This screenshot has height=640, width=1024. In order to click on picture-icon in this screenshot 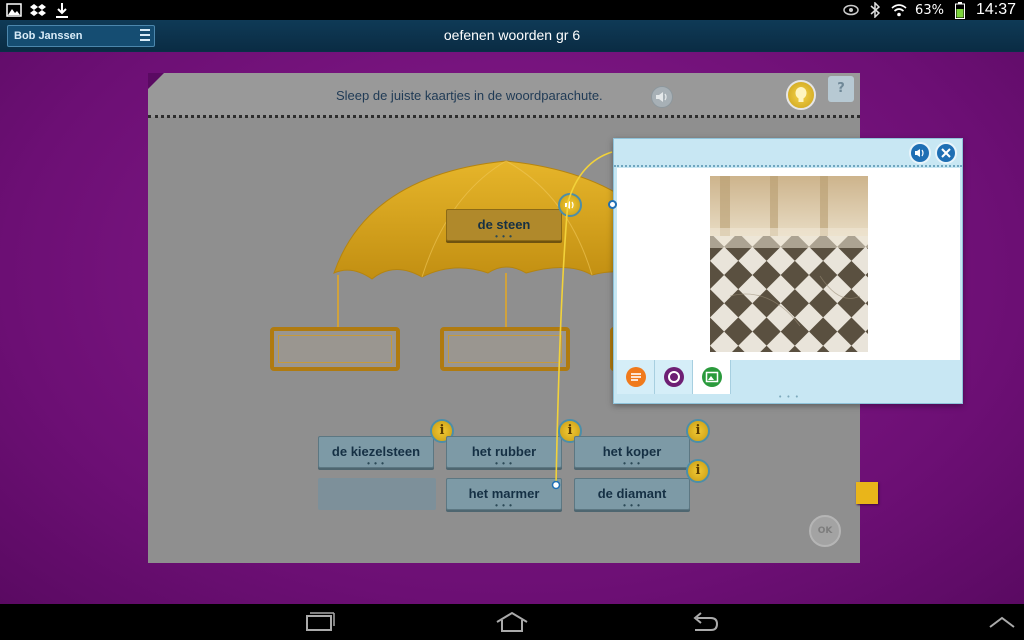, I will do `click(711, 377)`.